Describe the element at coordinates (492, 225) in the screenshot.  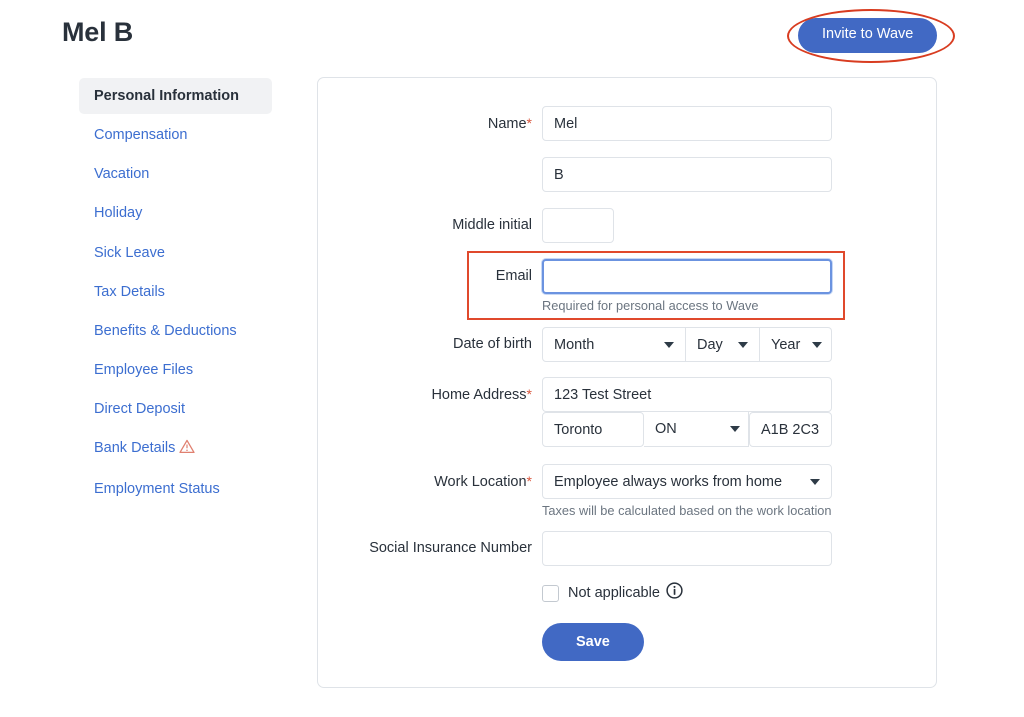
I see `middle-initial-label: Middle initial` at that location.